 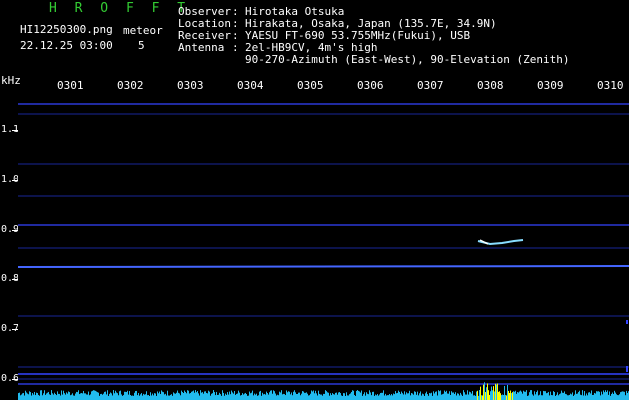 I want to click on filename-label: HI12250300.png, so click(x=66, y=29).